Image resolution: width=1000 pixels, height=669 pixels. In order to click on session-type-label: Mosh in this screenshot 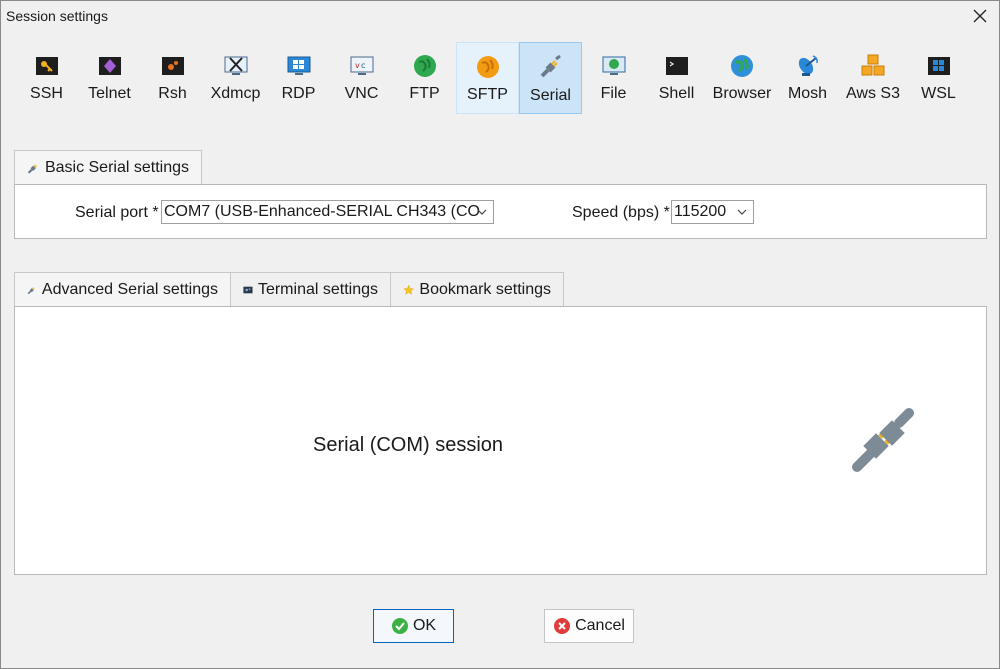, I will do `click(807, 93)`.